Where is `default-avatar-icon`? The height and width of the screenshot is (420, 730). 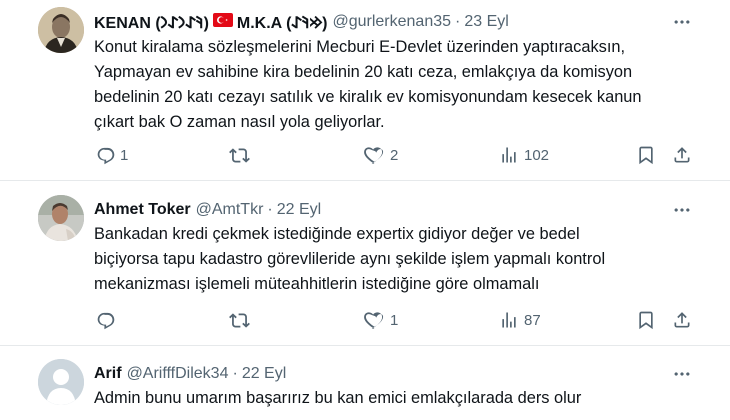
default-avatar-icon is located at coordinates (61, 382).